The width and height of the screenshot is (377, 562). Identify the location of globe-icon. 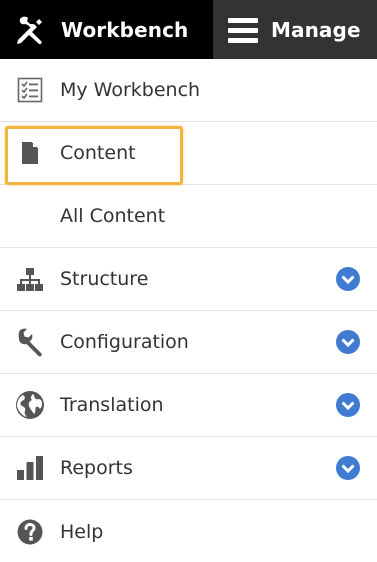
(30, 405).